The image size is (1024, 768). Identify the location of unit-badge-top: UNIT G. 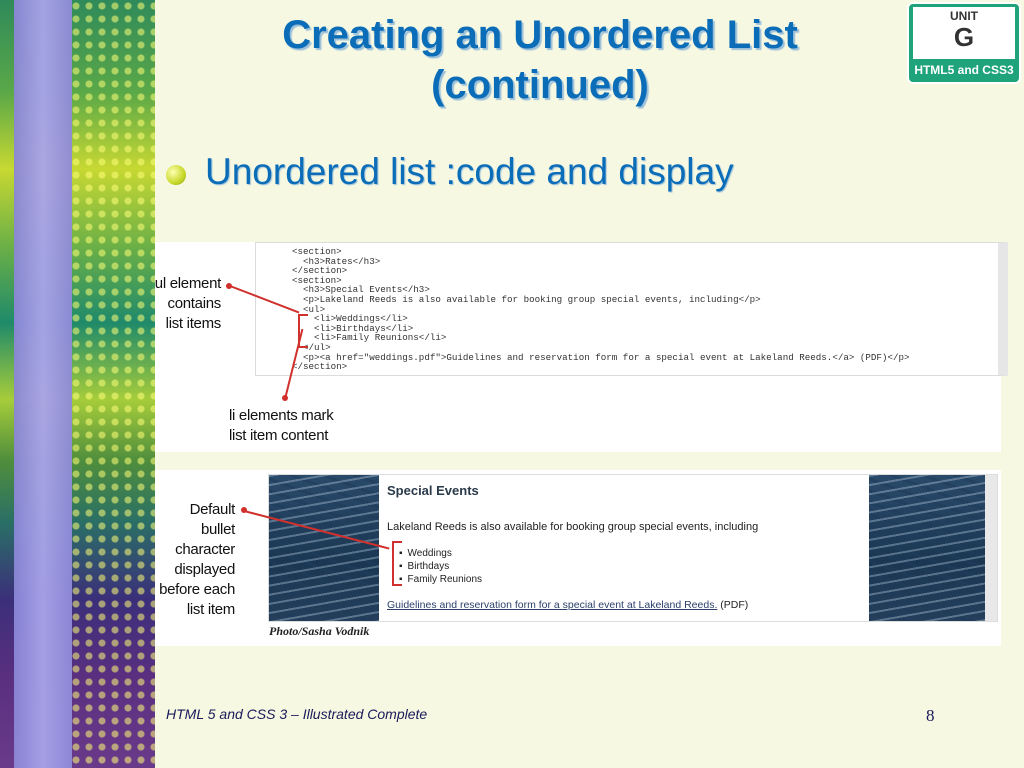
(964, 33).